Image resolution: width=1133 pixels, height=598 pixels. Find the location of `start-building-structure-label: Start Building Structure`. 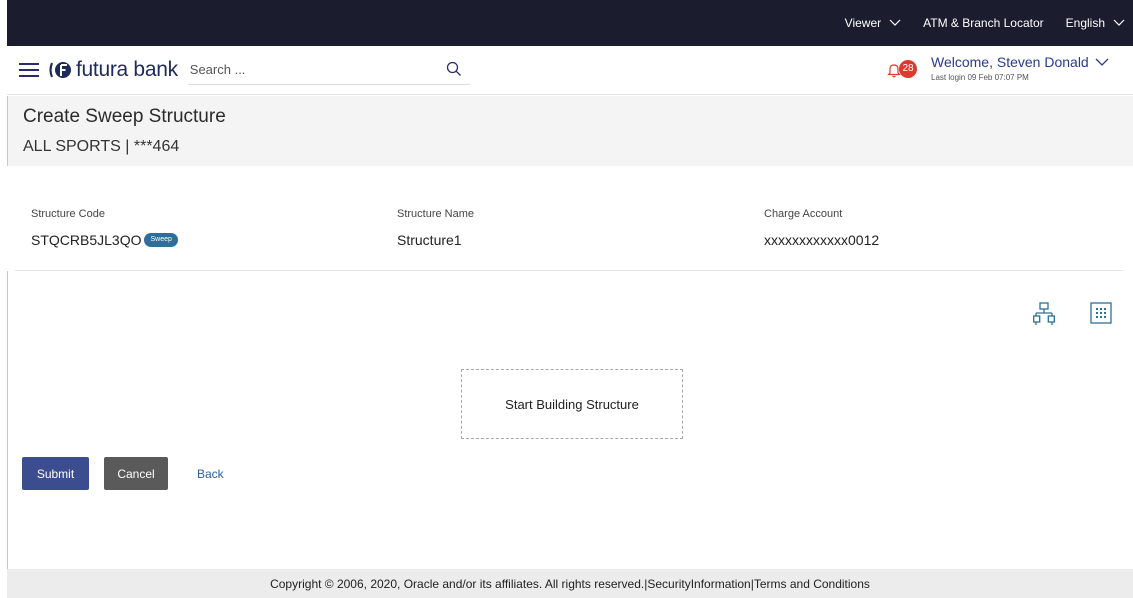

start-building-structure-label: Start Building Structure is located at coordinates (572, 404).